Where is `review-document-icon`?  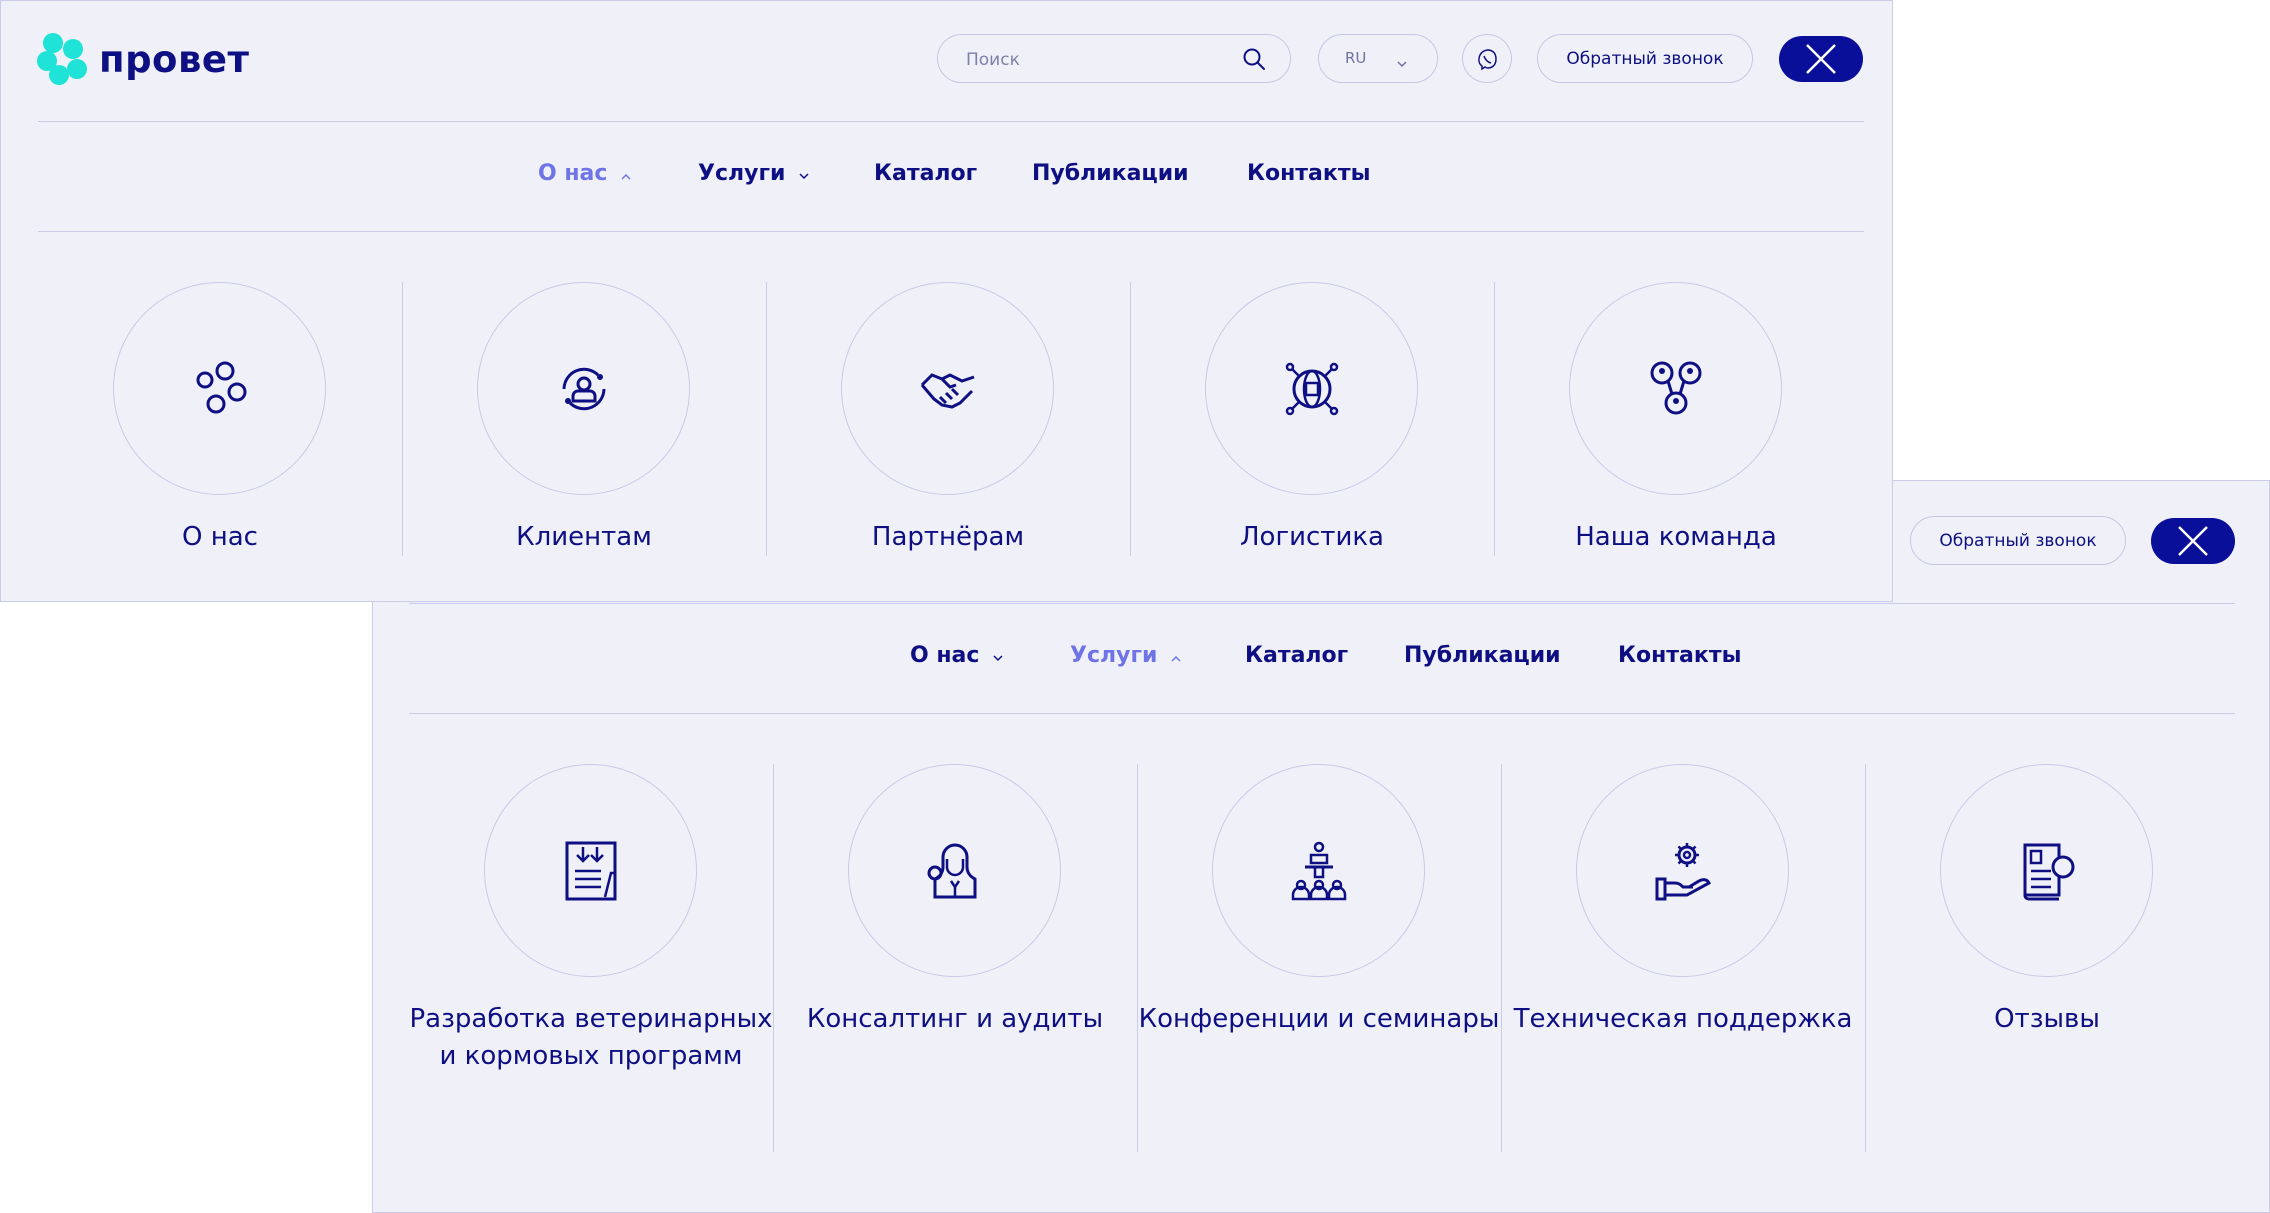
review-document-icon is located at coordinates (2049, 872).